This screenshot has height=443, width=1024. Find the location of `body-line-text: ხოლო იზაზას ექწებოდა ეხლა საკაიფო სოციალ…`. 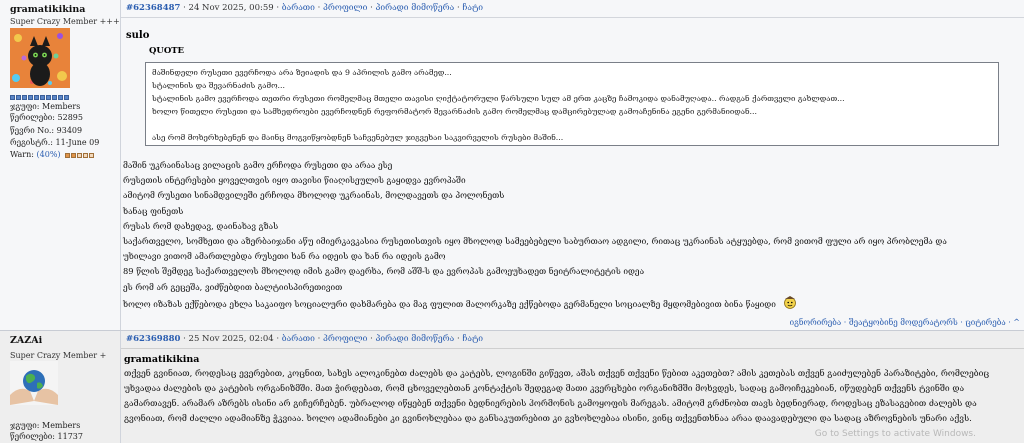

body-line-text: ხოლო იზაზას ექწებოდა ეხლა საკაიფო სოციალ… is located at coordinates (449, 303).